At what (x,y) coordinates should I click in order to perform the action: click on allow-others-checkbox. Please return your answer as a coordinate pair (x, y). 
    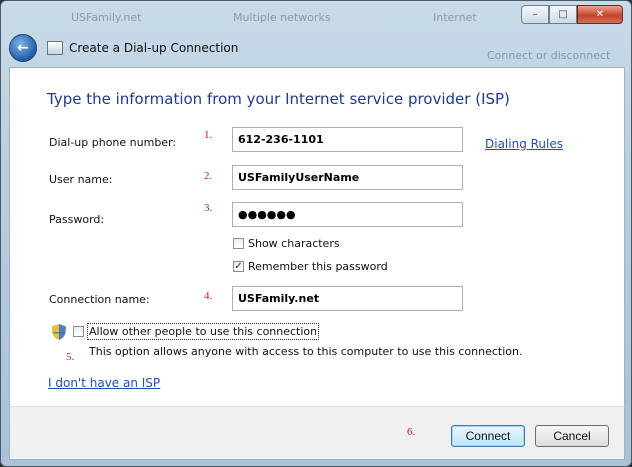
    Looking at the image, I should click on (78, 331).